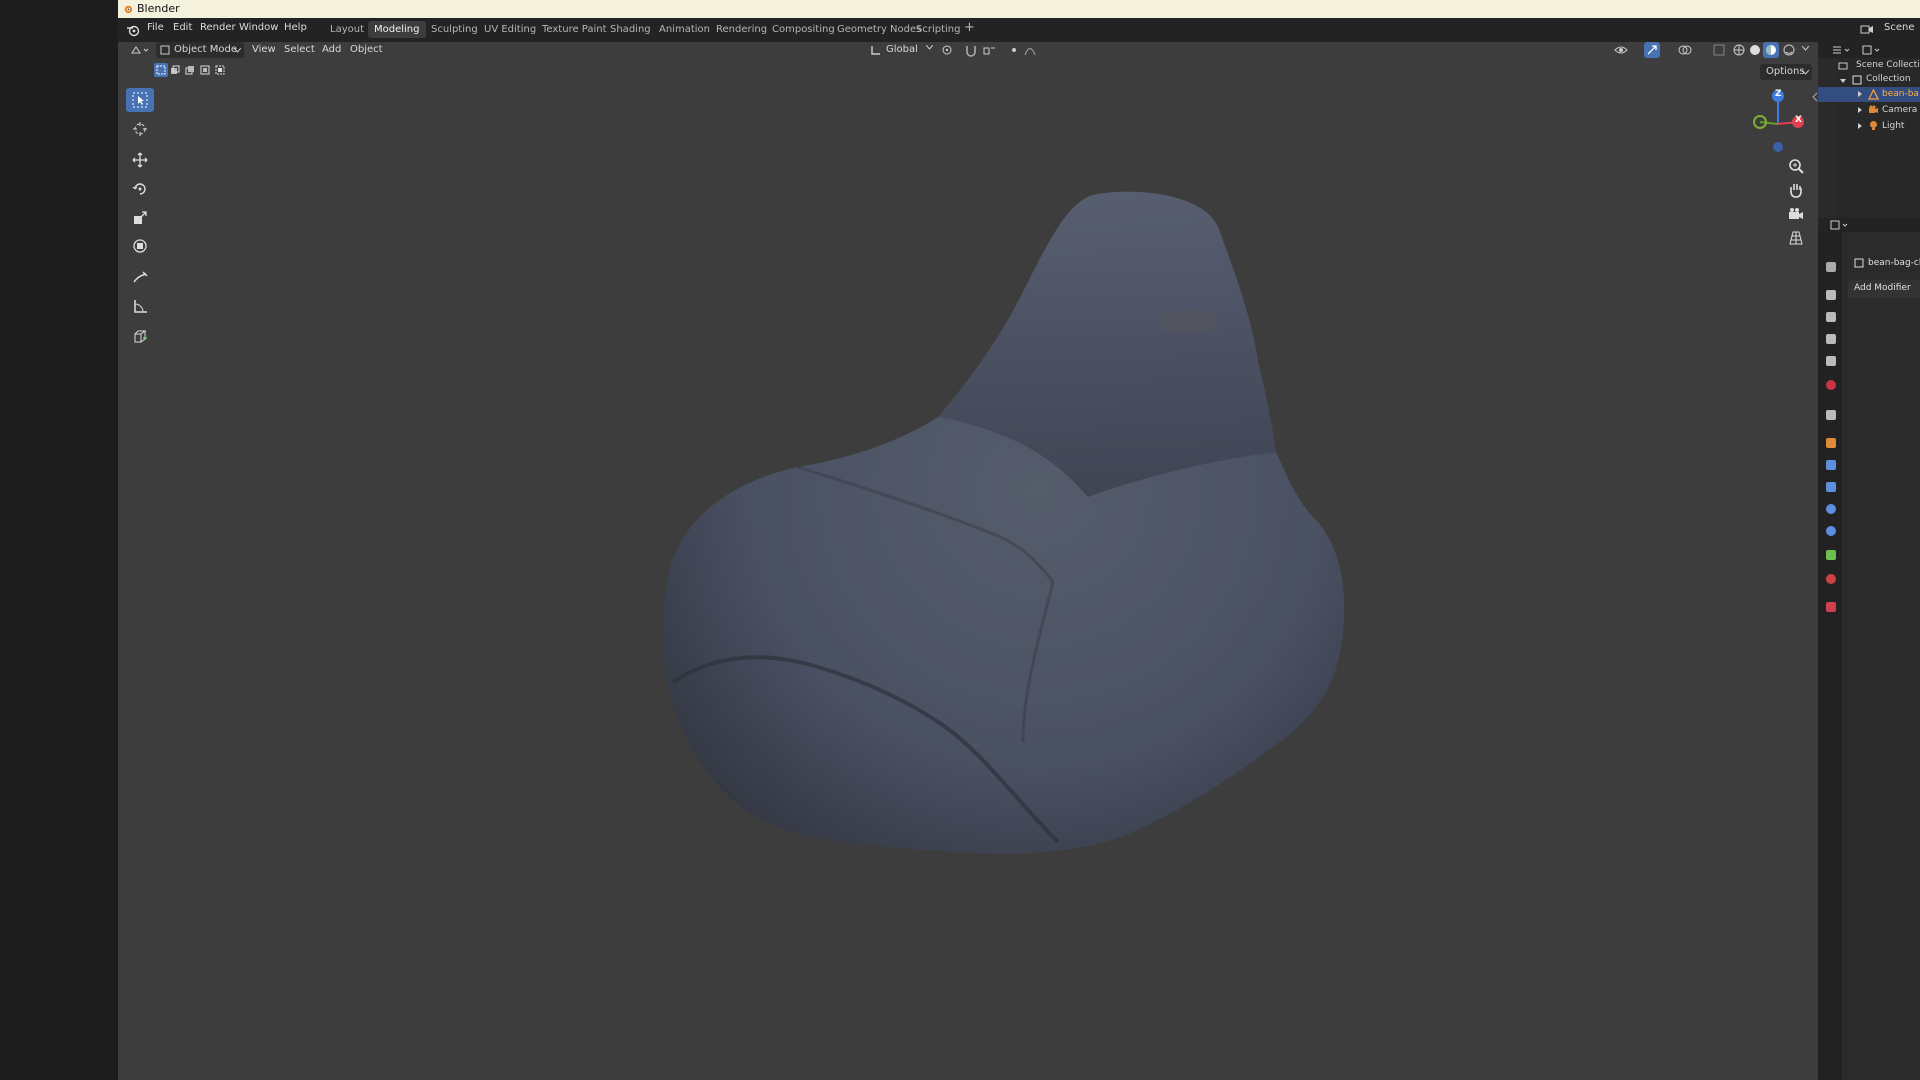 The image size is (1920, 1080). What do you see at coordinates (1831, 415) in the screenshot?
I see `collection-properties-icon` at bounding box center [1831, 415].